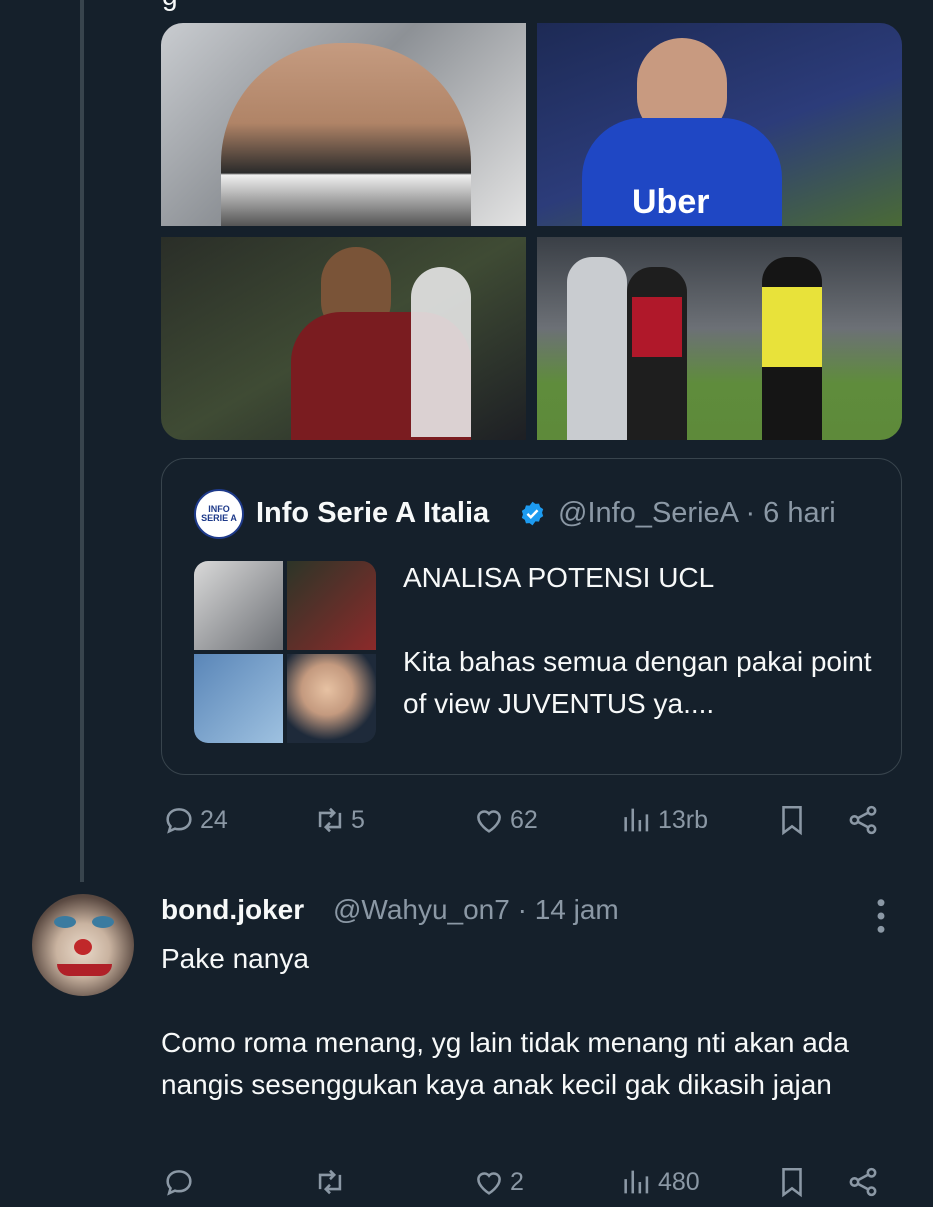 The height and width of the screenshot is (1207, 933). What do you see at coordinates (505, 820) in the screenshot?
I see `like-button: 62` at bounding box center [505, 820].